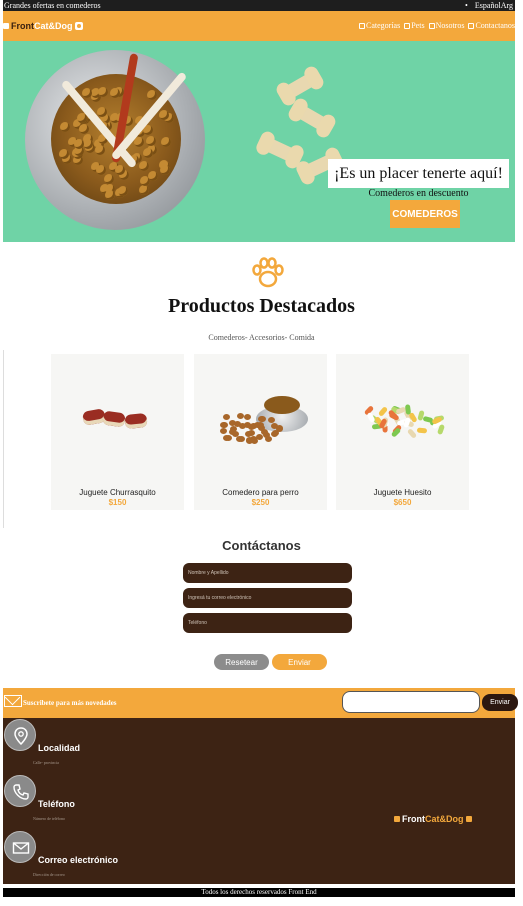 The height and width of the screenshot is (906, 523). I want to click on footer-logo-front: Front, so click(413, 819).